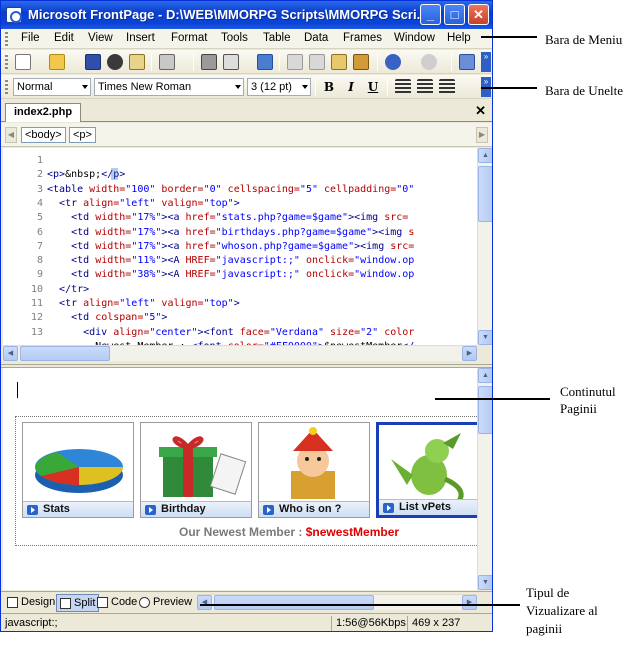  I want to click on arrow-bullet-icon, so click(150, 510).